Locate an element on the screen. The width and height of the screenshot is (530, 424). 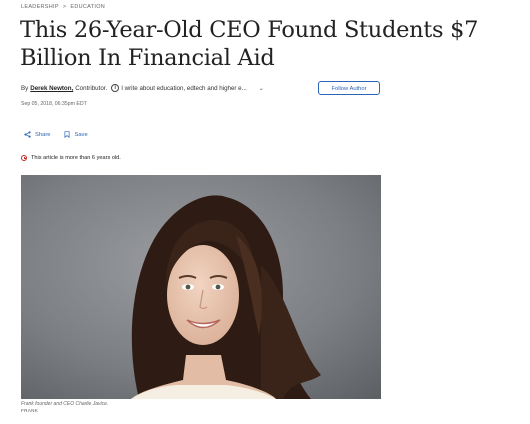
bookmark-icon is located at coordinates (67, 134).